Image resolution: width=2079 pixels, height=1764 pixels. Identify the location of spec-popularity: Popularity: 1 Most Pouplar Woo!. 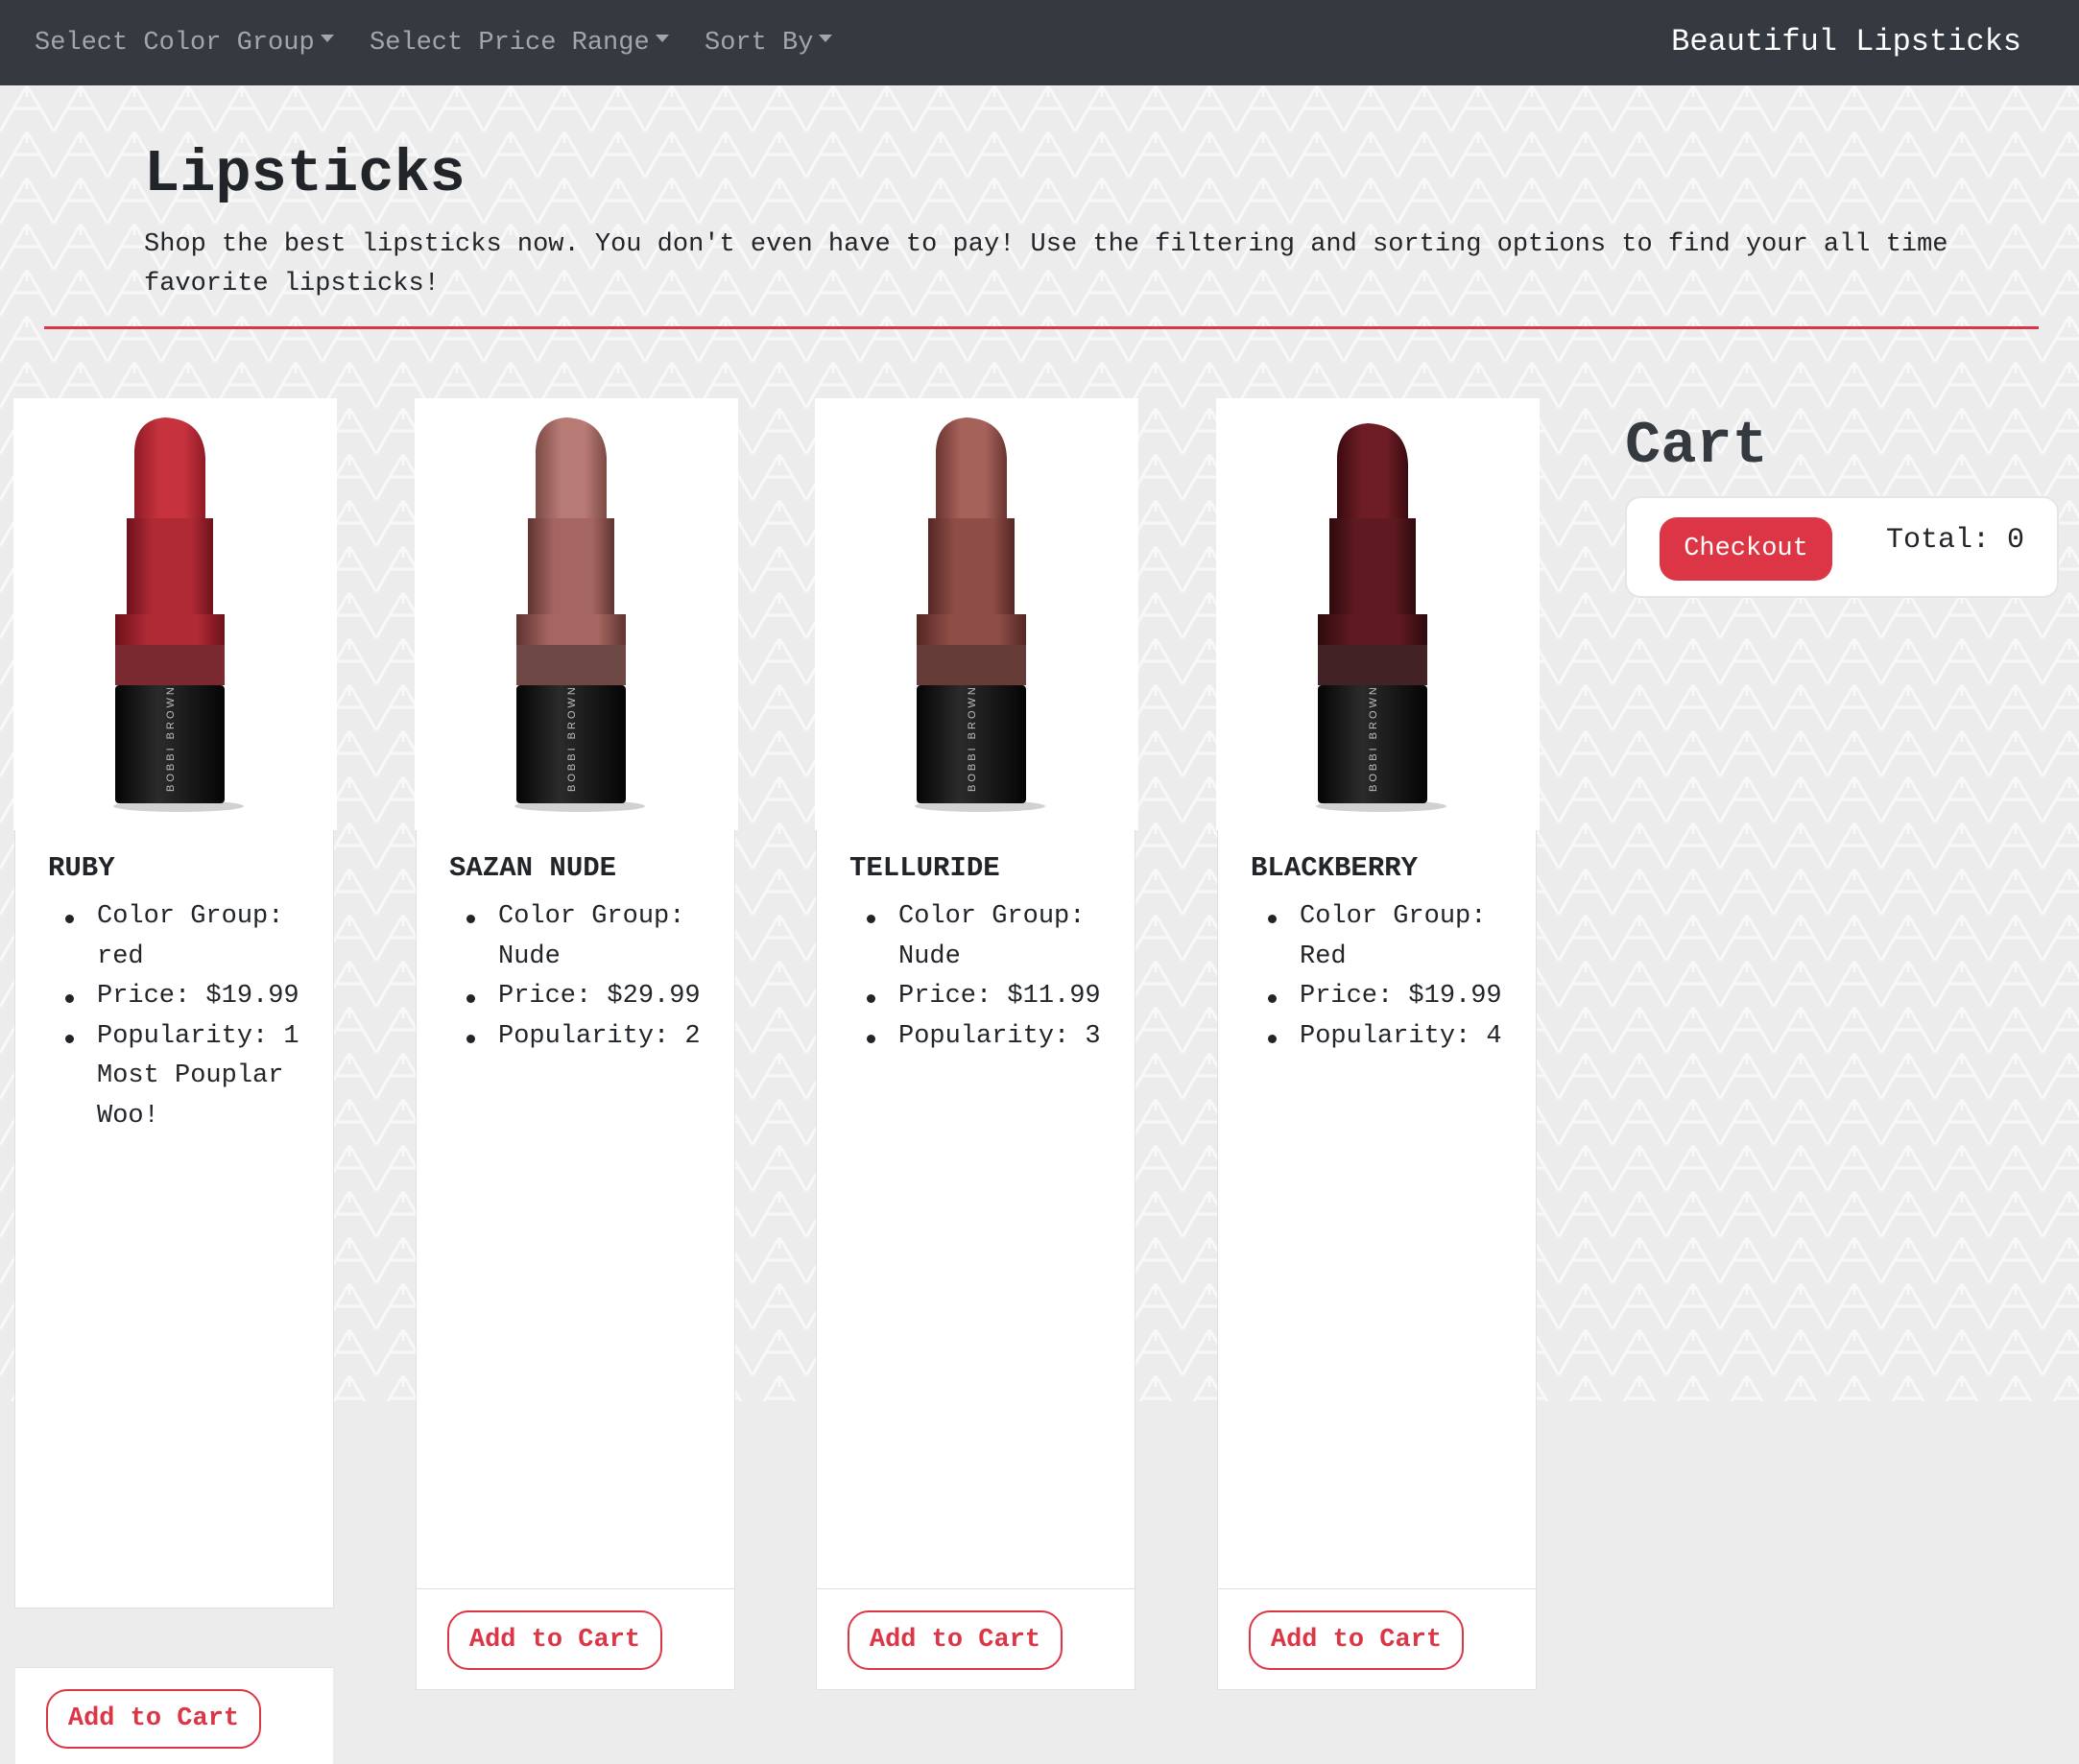
(194, 1077).